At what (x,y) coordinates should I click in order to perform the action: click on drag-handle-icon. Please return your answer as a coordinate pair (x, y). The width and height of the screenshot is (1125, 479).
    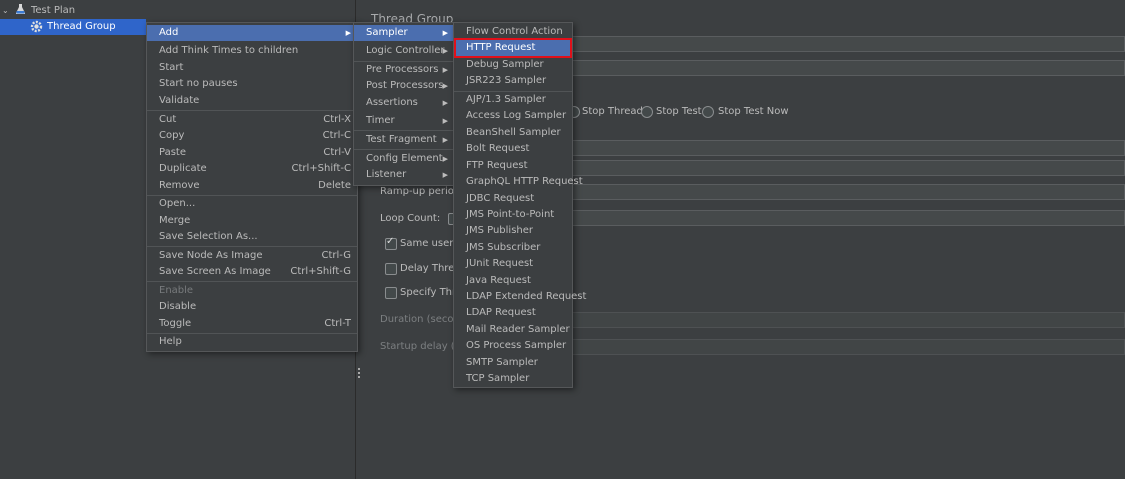
    Looking at the image, I should click on (359, 374).